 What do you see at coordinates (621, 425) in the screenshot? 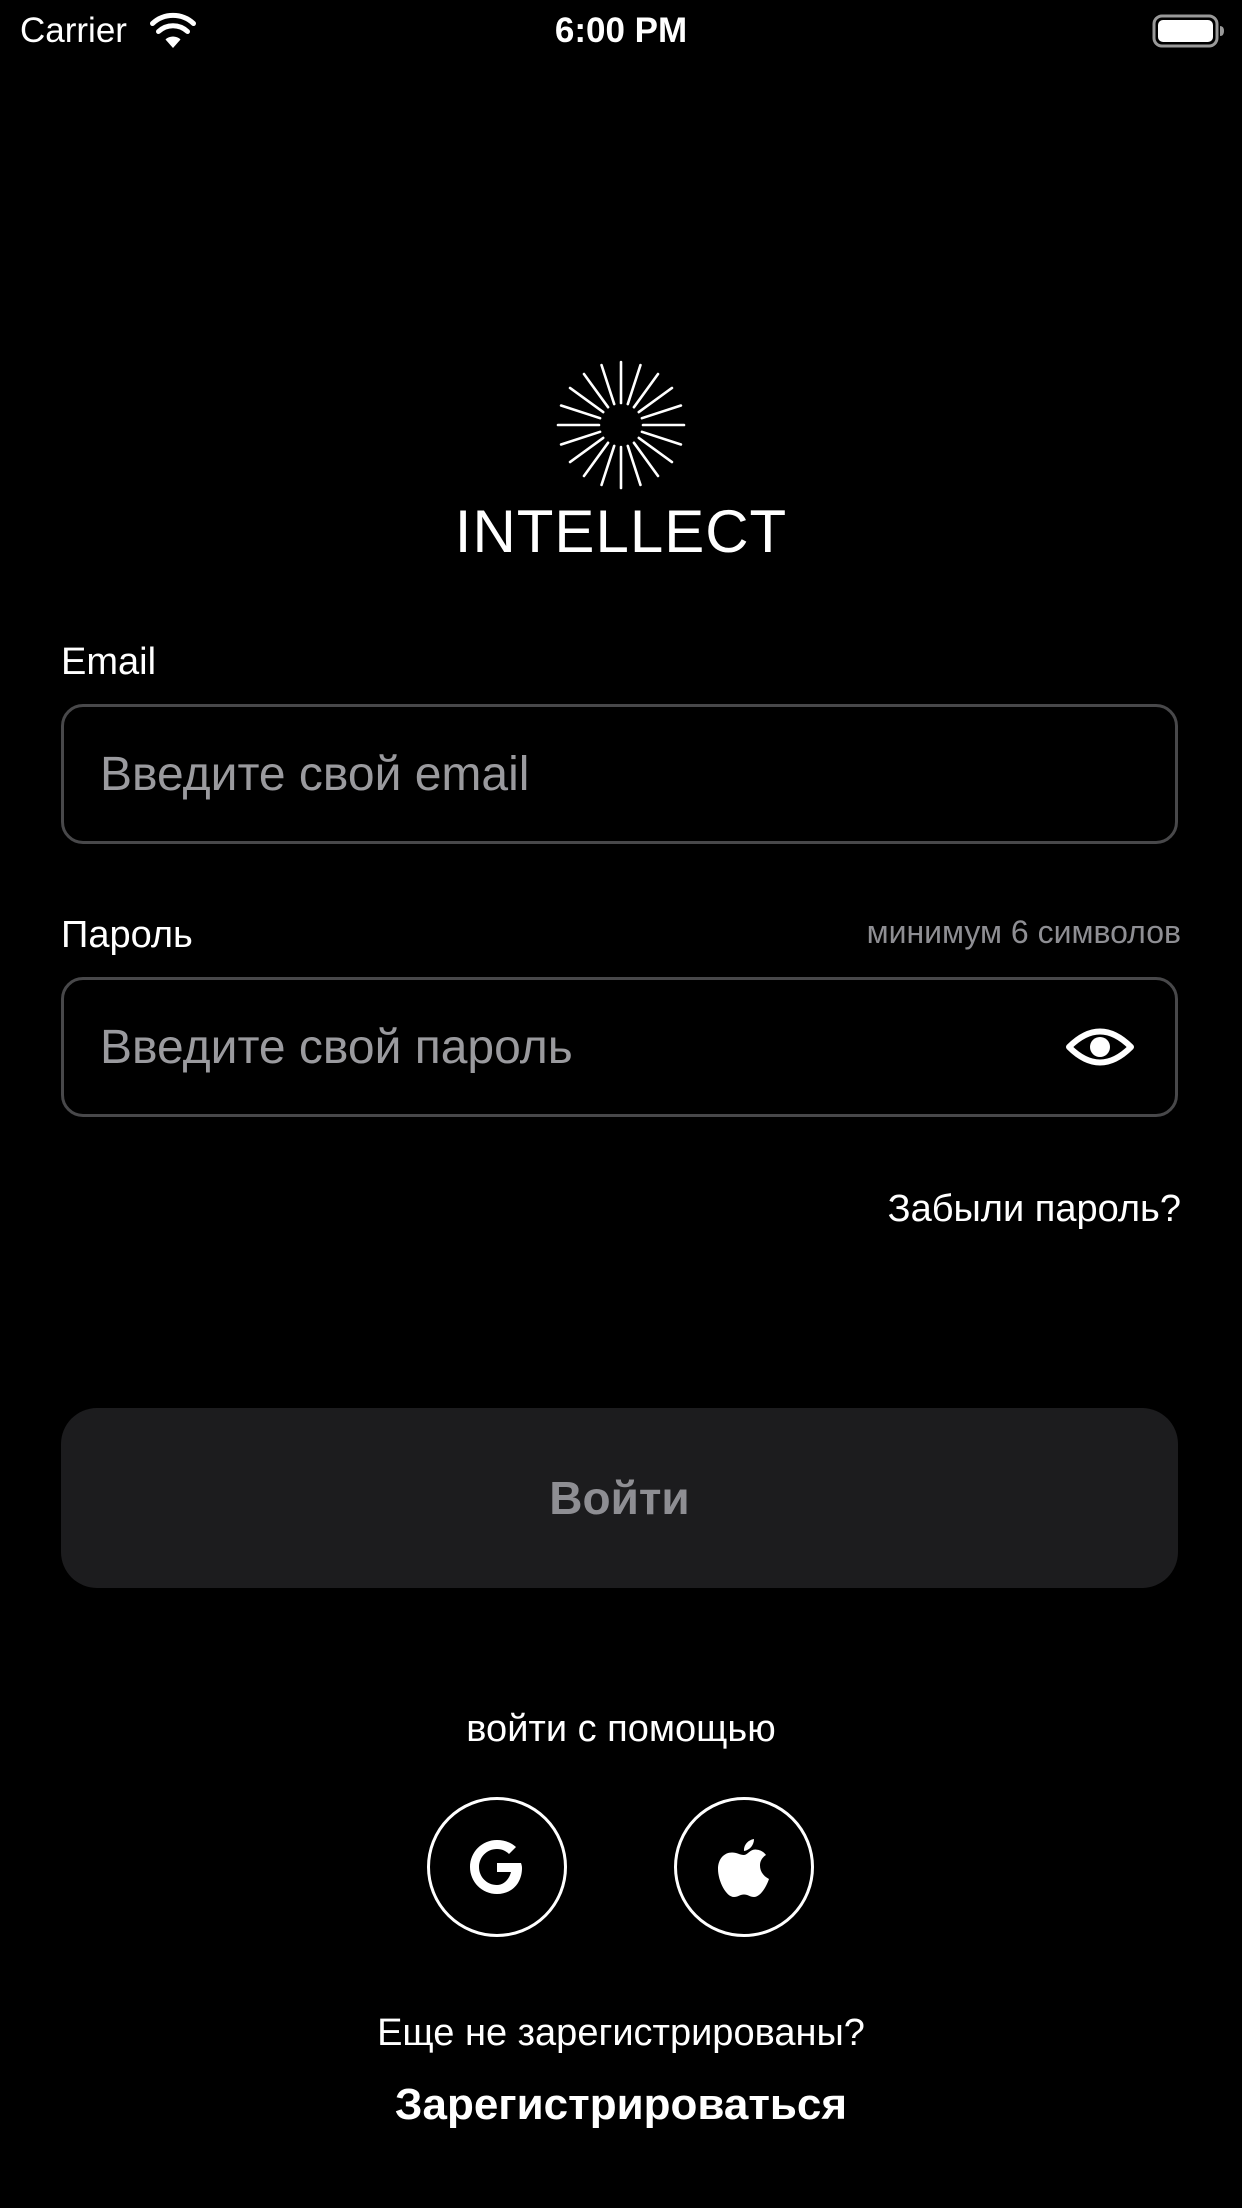
I see `sunburst-logo-icon` at bounding box center [621, 425].